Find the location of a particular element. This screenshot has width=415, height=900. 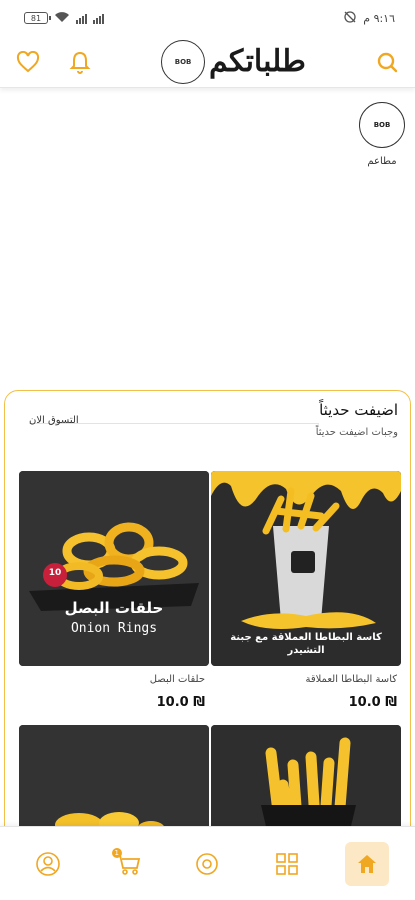

app-header: BOB طلباتكم is located at coordinates (207, 62).